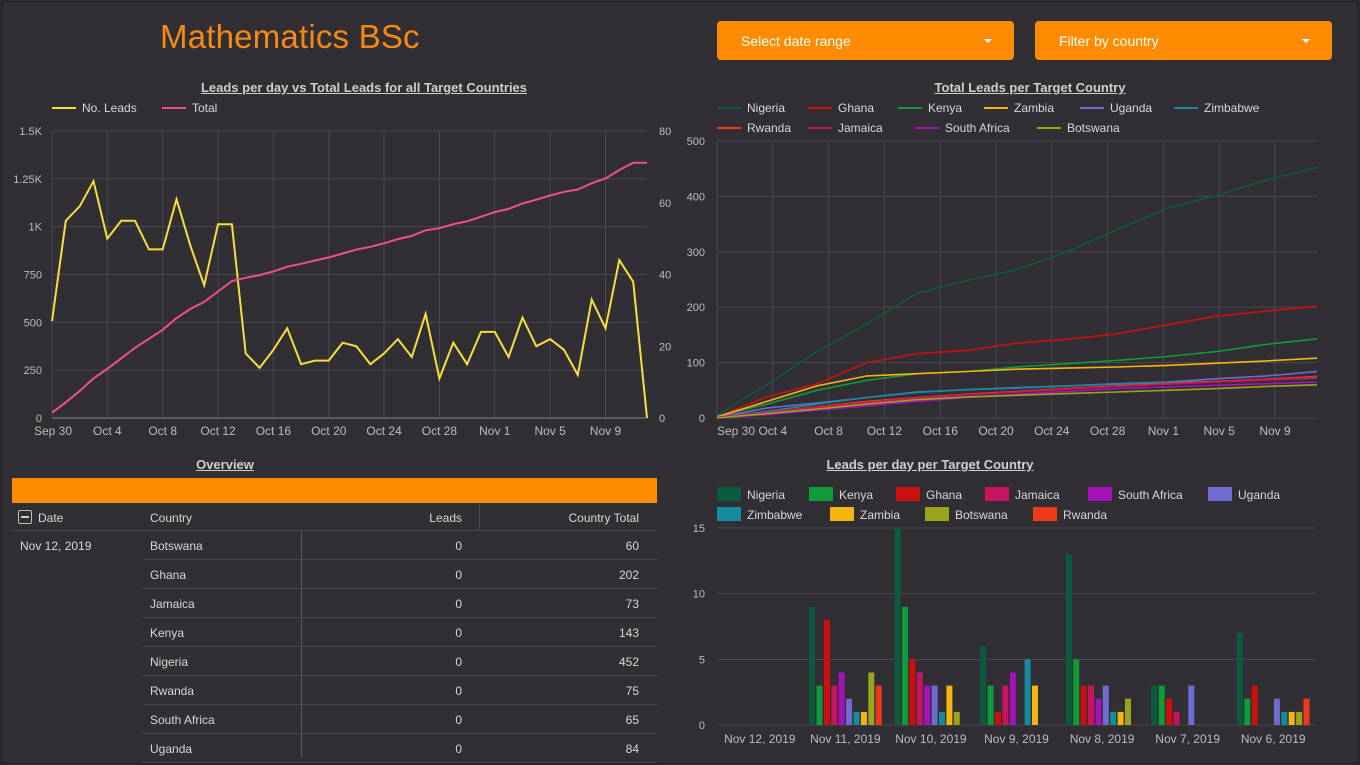  What do you see at coordinates (696, 142) in the screenshot?
I see `y-axis-tick: 500` at bounding box center [696, 142].